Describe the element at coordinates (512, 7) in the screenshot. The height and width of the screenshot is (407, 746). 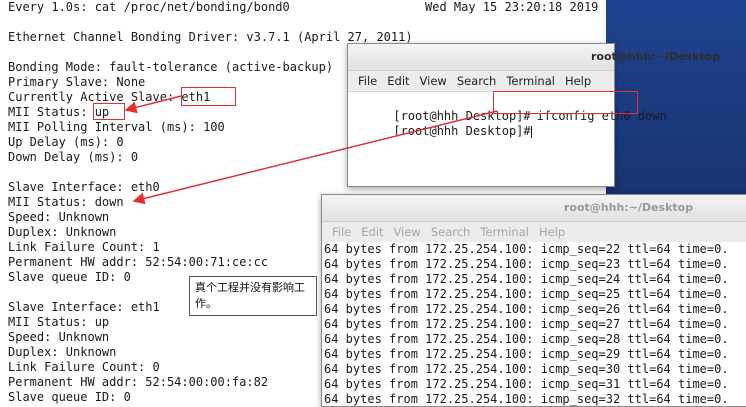
I see `watch-timestamp: Wed May 15 23:20:18 2019` at that location.